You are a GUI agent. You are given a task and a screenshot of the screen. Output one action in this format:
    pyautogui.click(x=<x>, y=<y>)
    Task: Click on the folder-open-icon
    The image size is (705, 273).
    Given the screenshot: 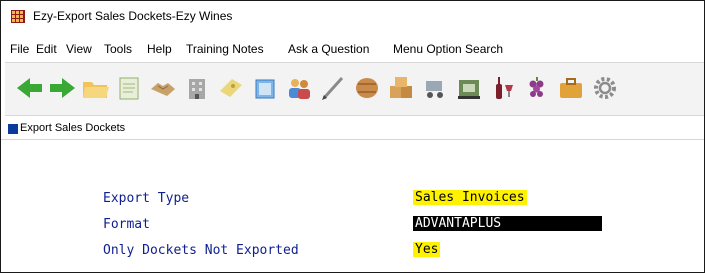 What is the action you would take?
    pyautogui.click(x=95, y=88)
    